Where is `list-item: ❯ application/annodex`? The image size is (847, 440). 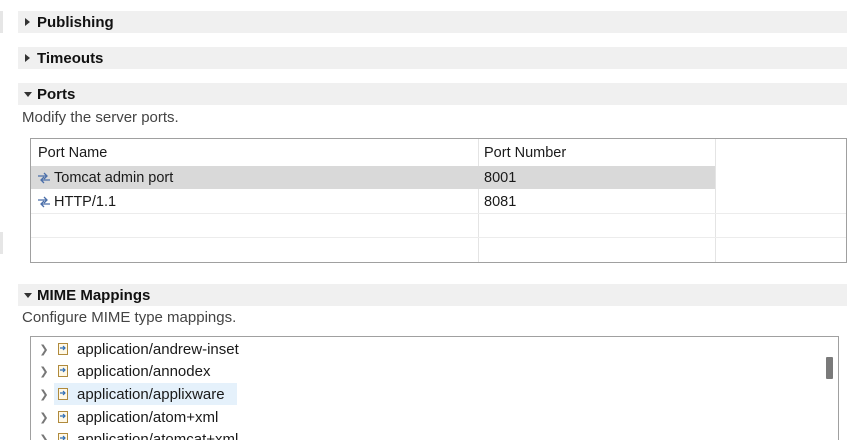 list-item: ❯ application/annodex is located at coordinates (411, 371).